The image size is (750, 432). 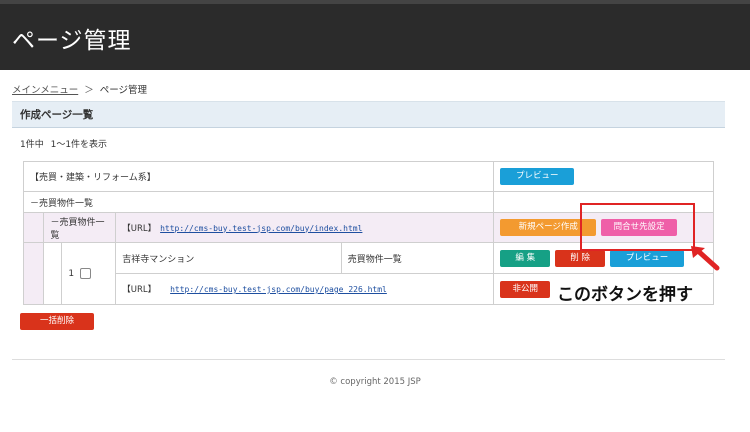 I want to click on result-total: 1件中, so click(x=32, y=145).